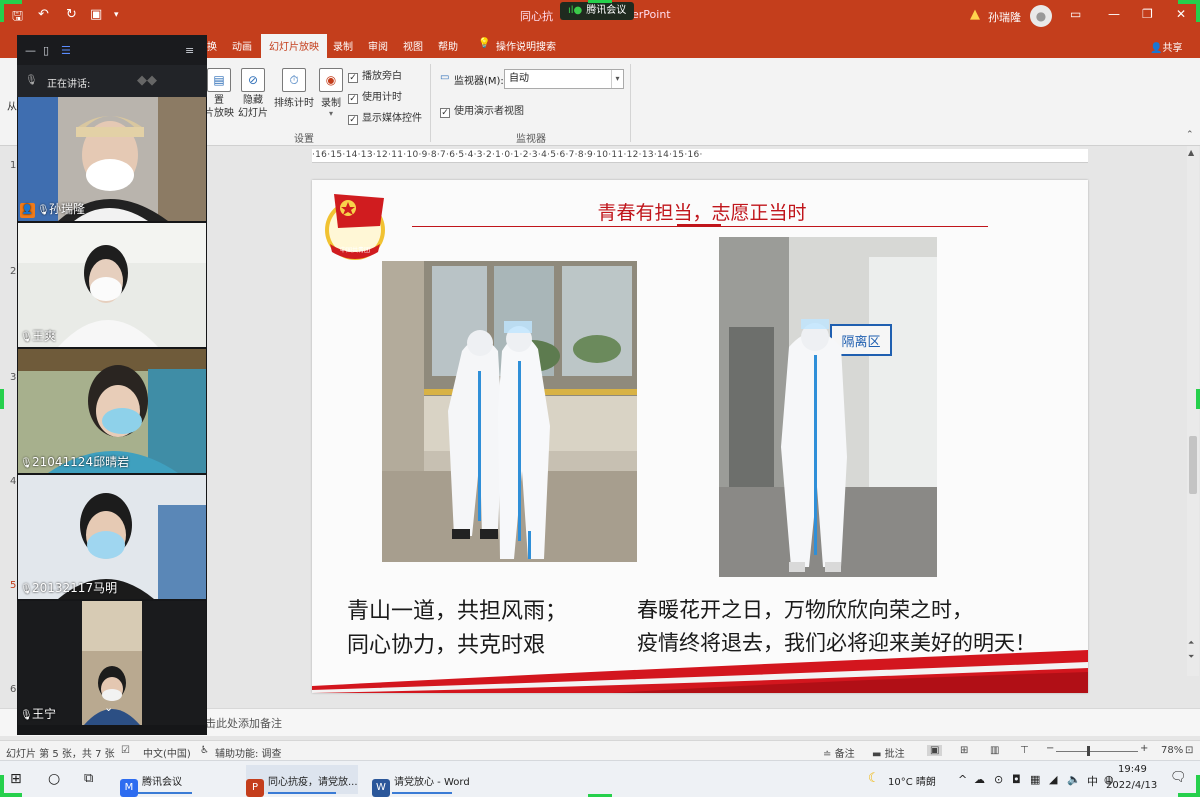 The height and width of the screenshot is (797, 1200). What do you see at coordinates (422, 781) in the screenshot?
I see `taskbar-app-word: W 请党放心 - Word` at bounding box center [422, 781].